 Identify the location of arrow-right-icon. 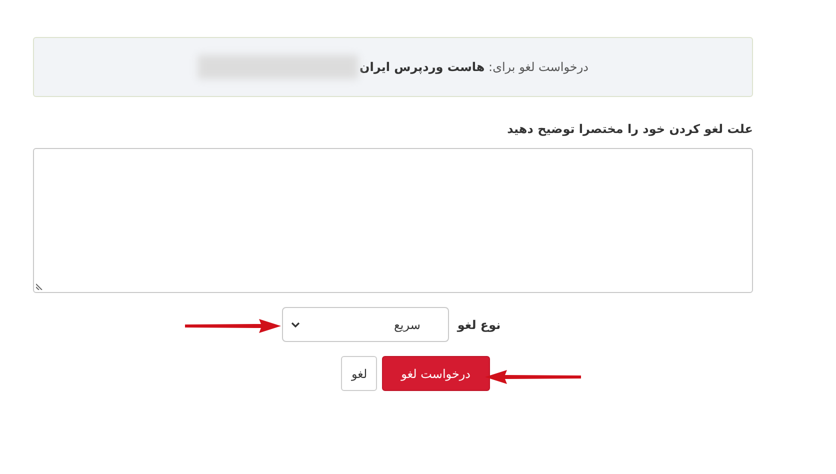
(233, 326).